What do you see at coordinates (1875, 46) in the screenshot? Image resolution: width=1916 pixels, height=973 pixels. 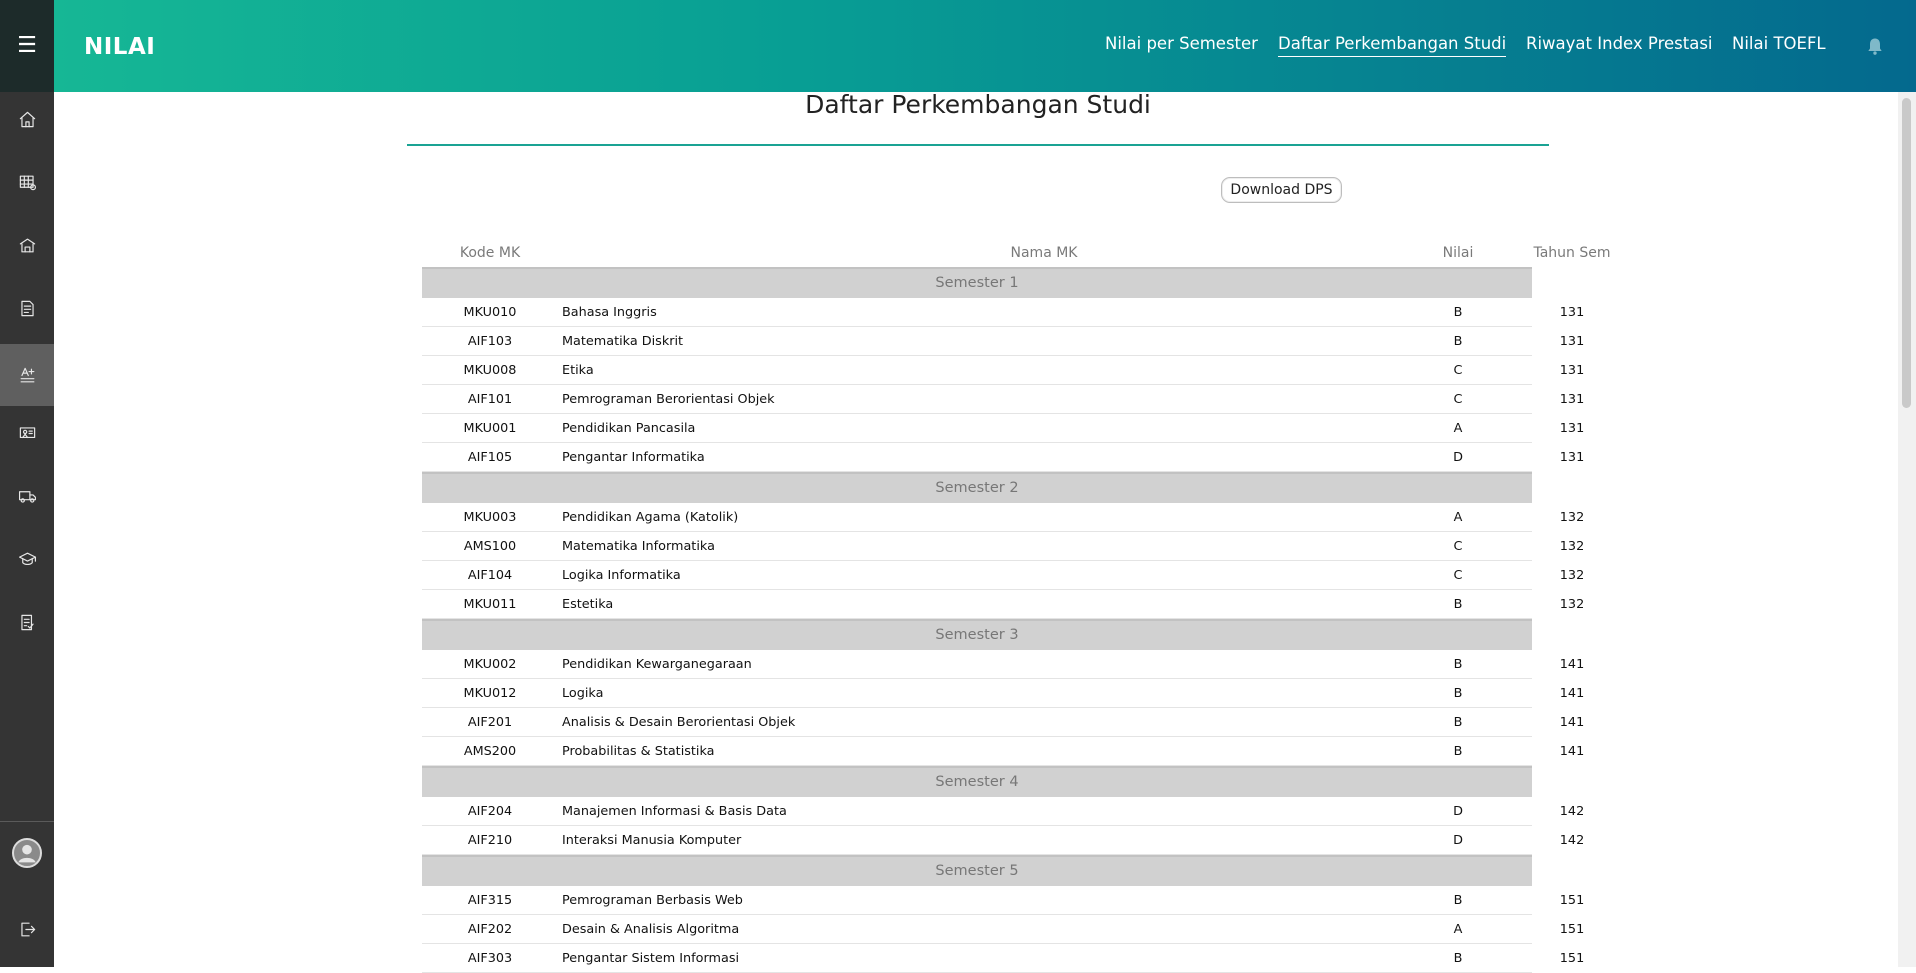 I see `notification-button` at bounding box center [1875, 46].